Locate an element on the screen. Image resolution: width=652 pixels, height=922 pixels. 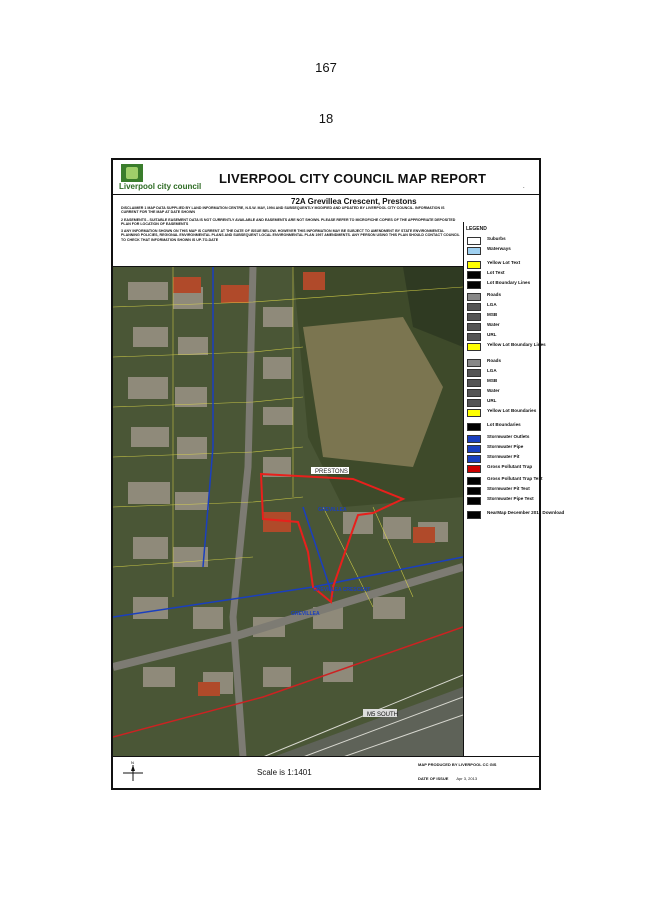
legend-label: Stormwater Pit is located at coordinates (503, 456).